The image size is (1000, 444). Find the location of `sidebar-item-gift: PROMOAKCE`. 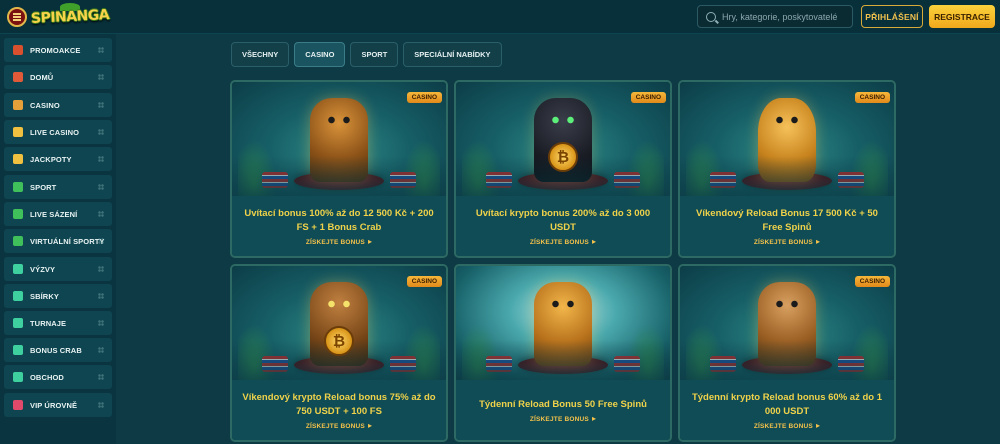

sidebar-item-gift: PROMOAKCE is located at coordinates (58, 50).